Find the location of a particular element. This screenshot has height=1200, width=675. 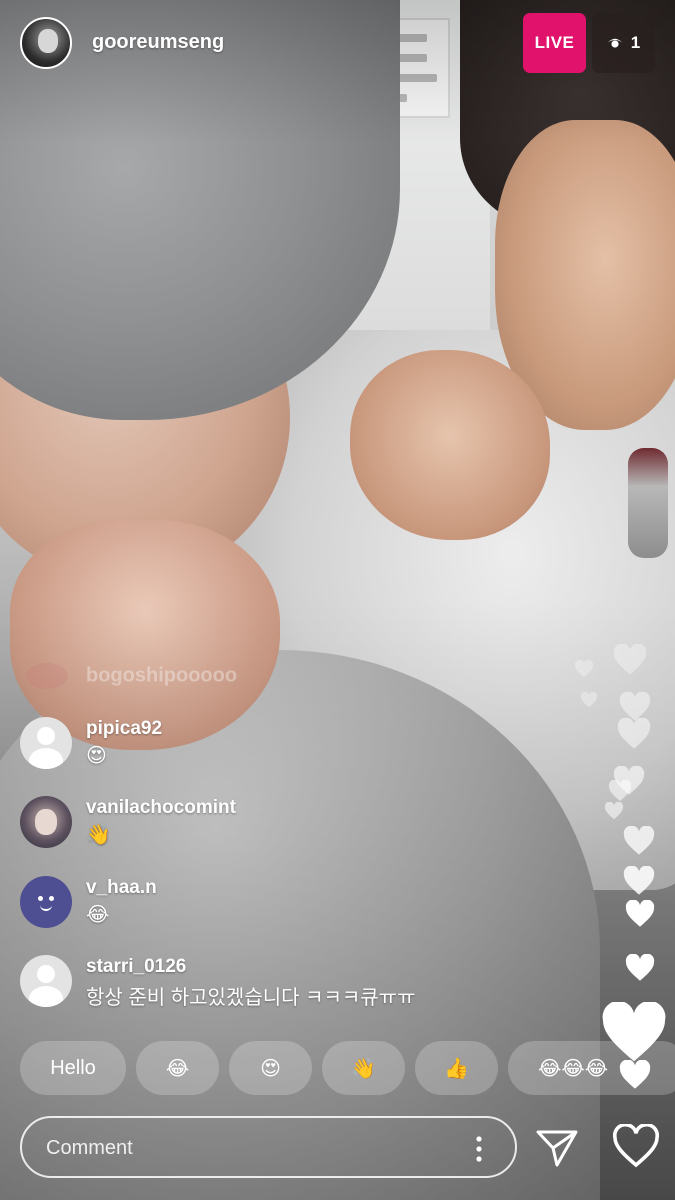

host-avatar is located at coordinates (46, 43).